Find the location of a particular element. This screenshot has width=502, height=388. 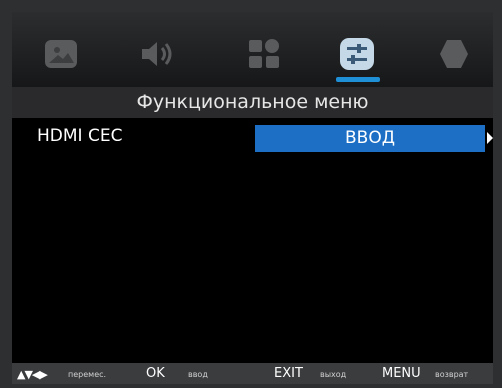

picture-icon is located at coordinates (61, 54).